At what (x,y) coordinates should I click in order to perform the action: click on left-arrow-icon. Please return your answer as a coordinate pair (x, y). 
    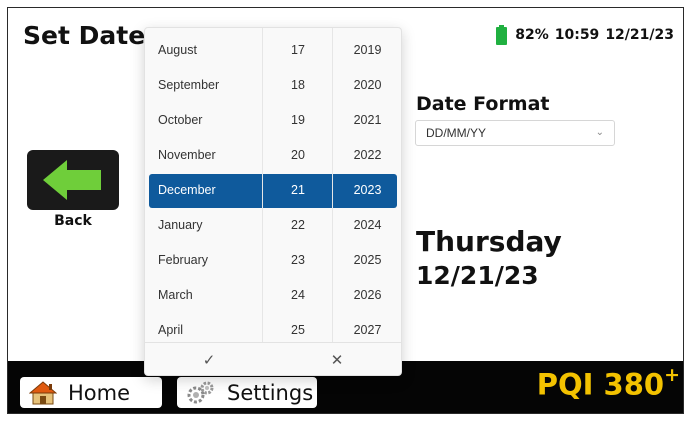
    Looking at the image, I should click on (72, 180).